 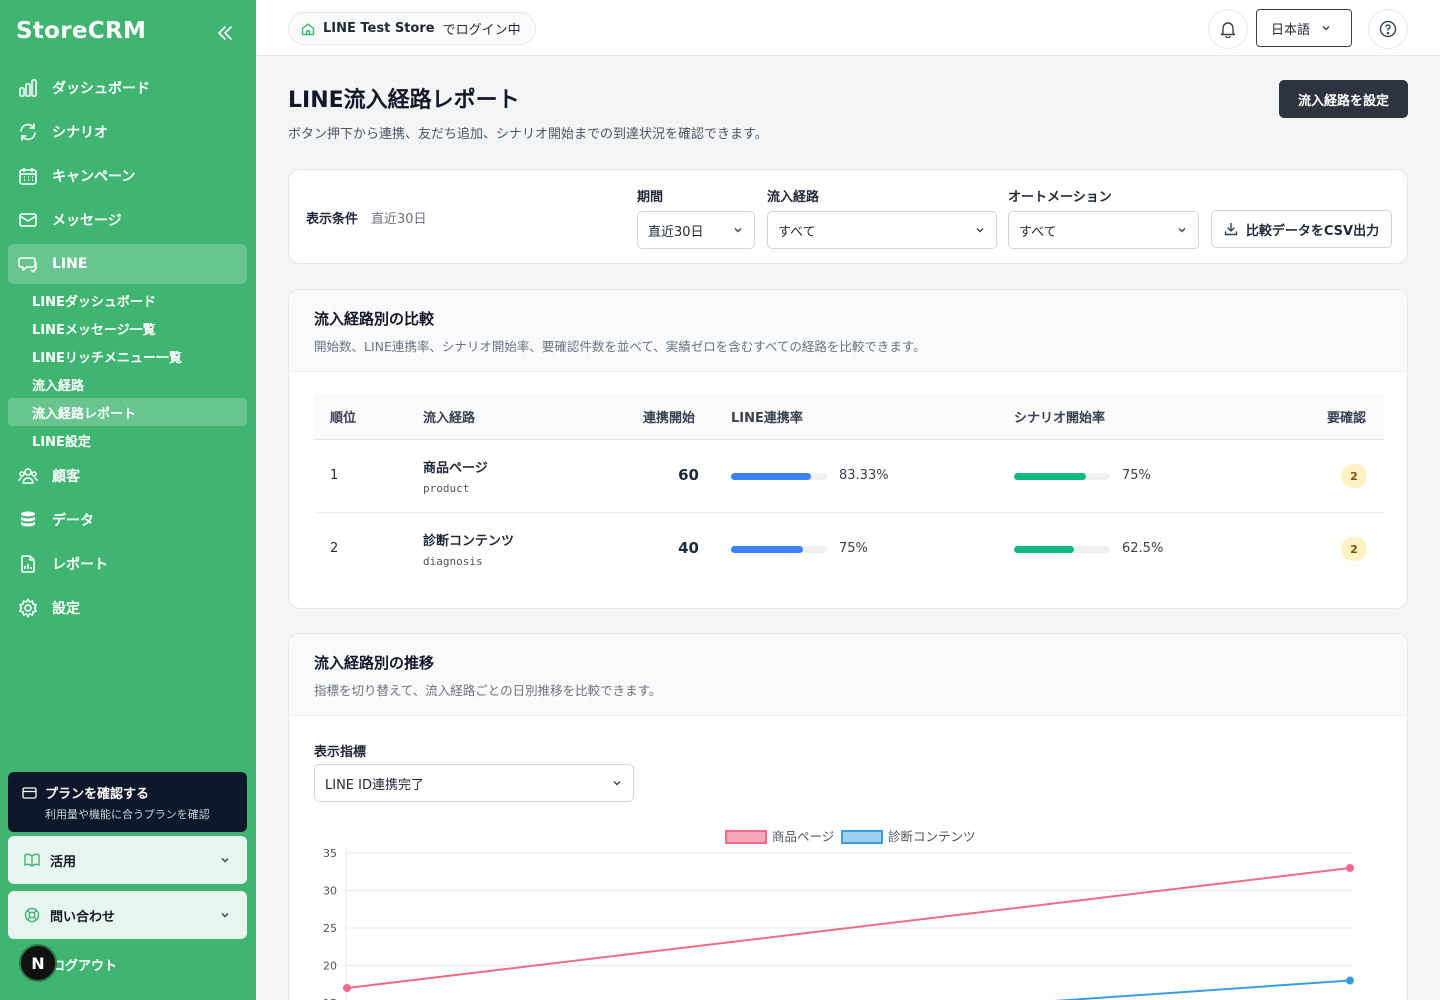 I want to click on scenario-rate-bar-fill, so click(x=1044, y=549).